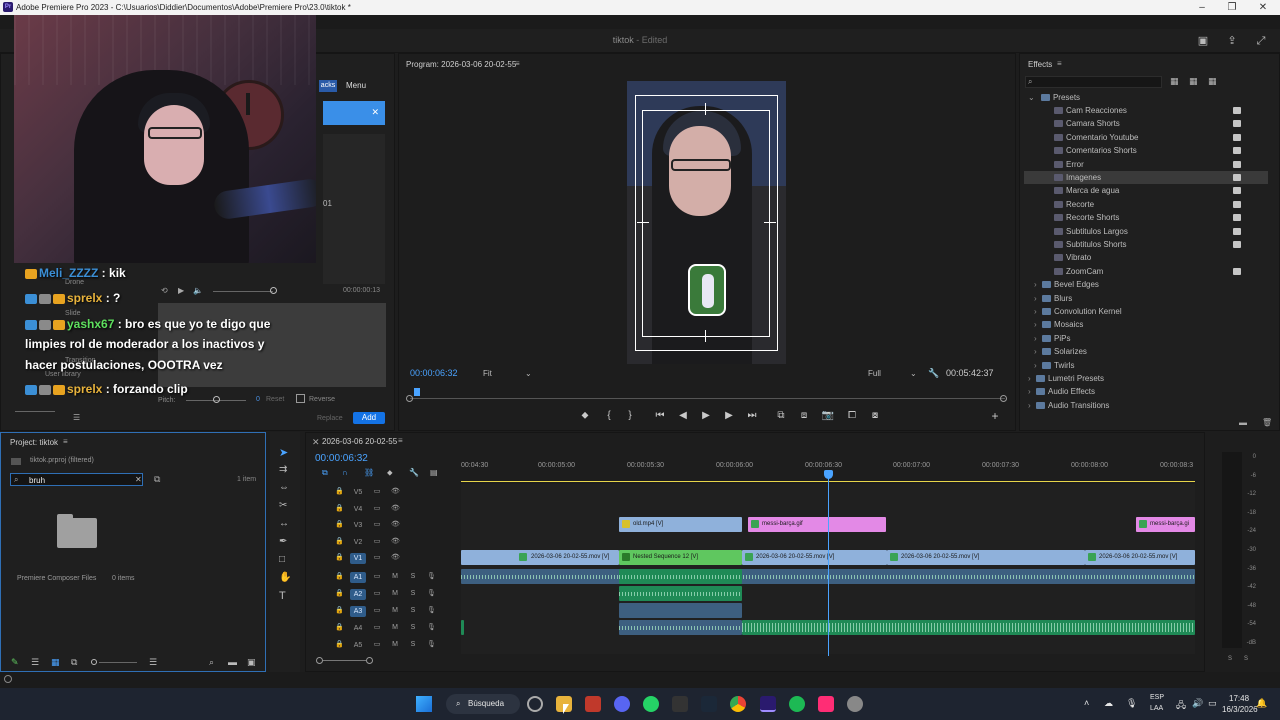 This screenshot has height=720, width=1280. Describe the element at coordinates (56, 578) in the screenshot. I see `bin-name: Premiere Composer Files` at that location.